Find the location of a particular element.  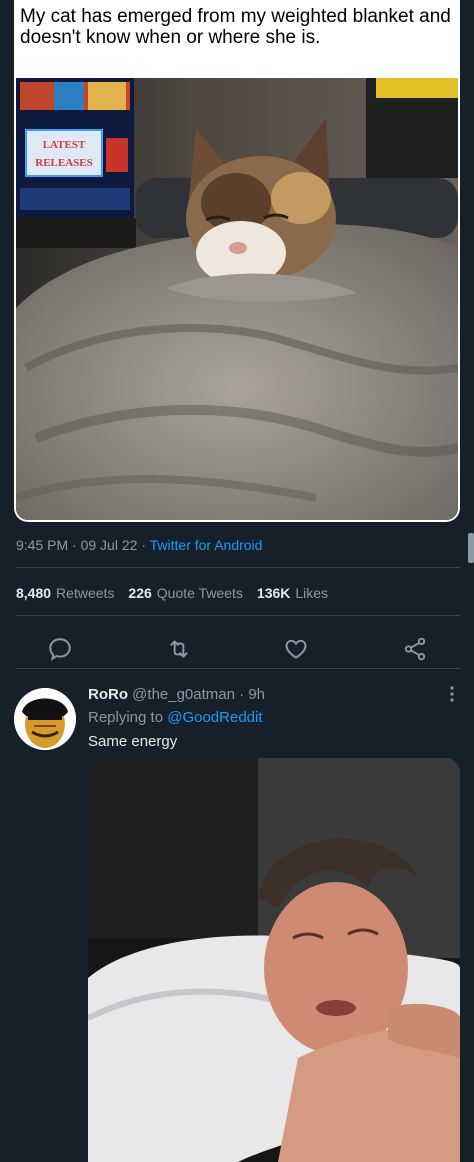

replying-to: Replying to @GoodReddit is located at coordinates (175, 717).